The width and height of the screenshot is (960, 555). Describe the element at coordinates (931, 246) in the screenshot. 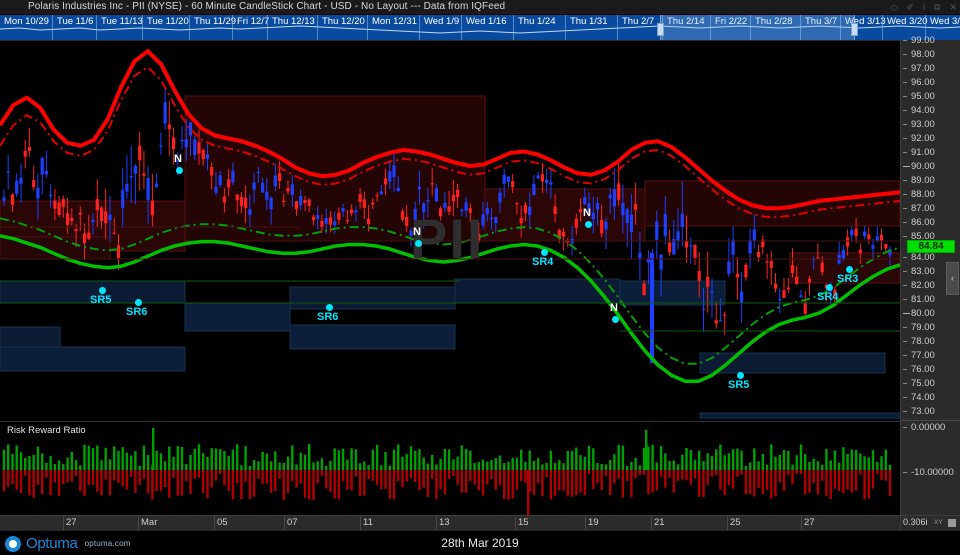

I see `last-price-tag: 84.84` at that location.